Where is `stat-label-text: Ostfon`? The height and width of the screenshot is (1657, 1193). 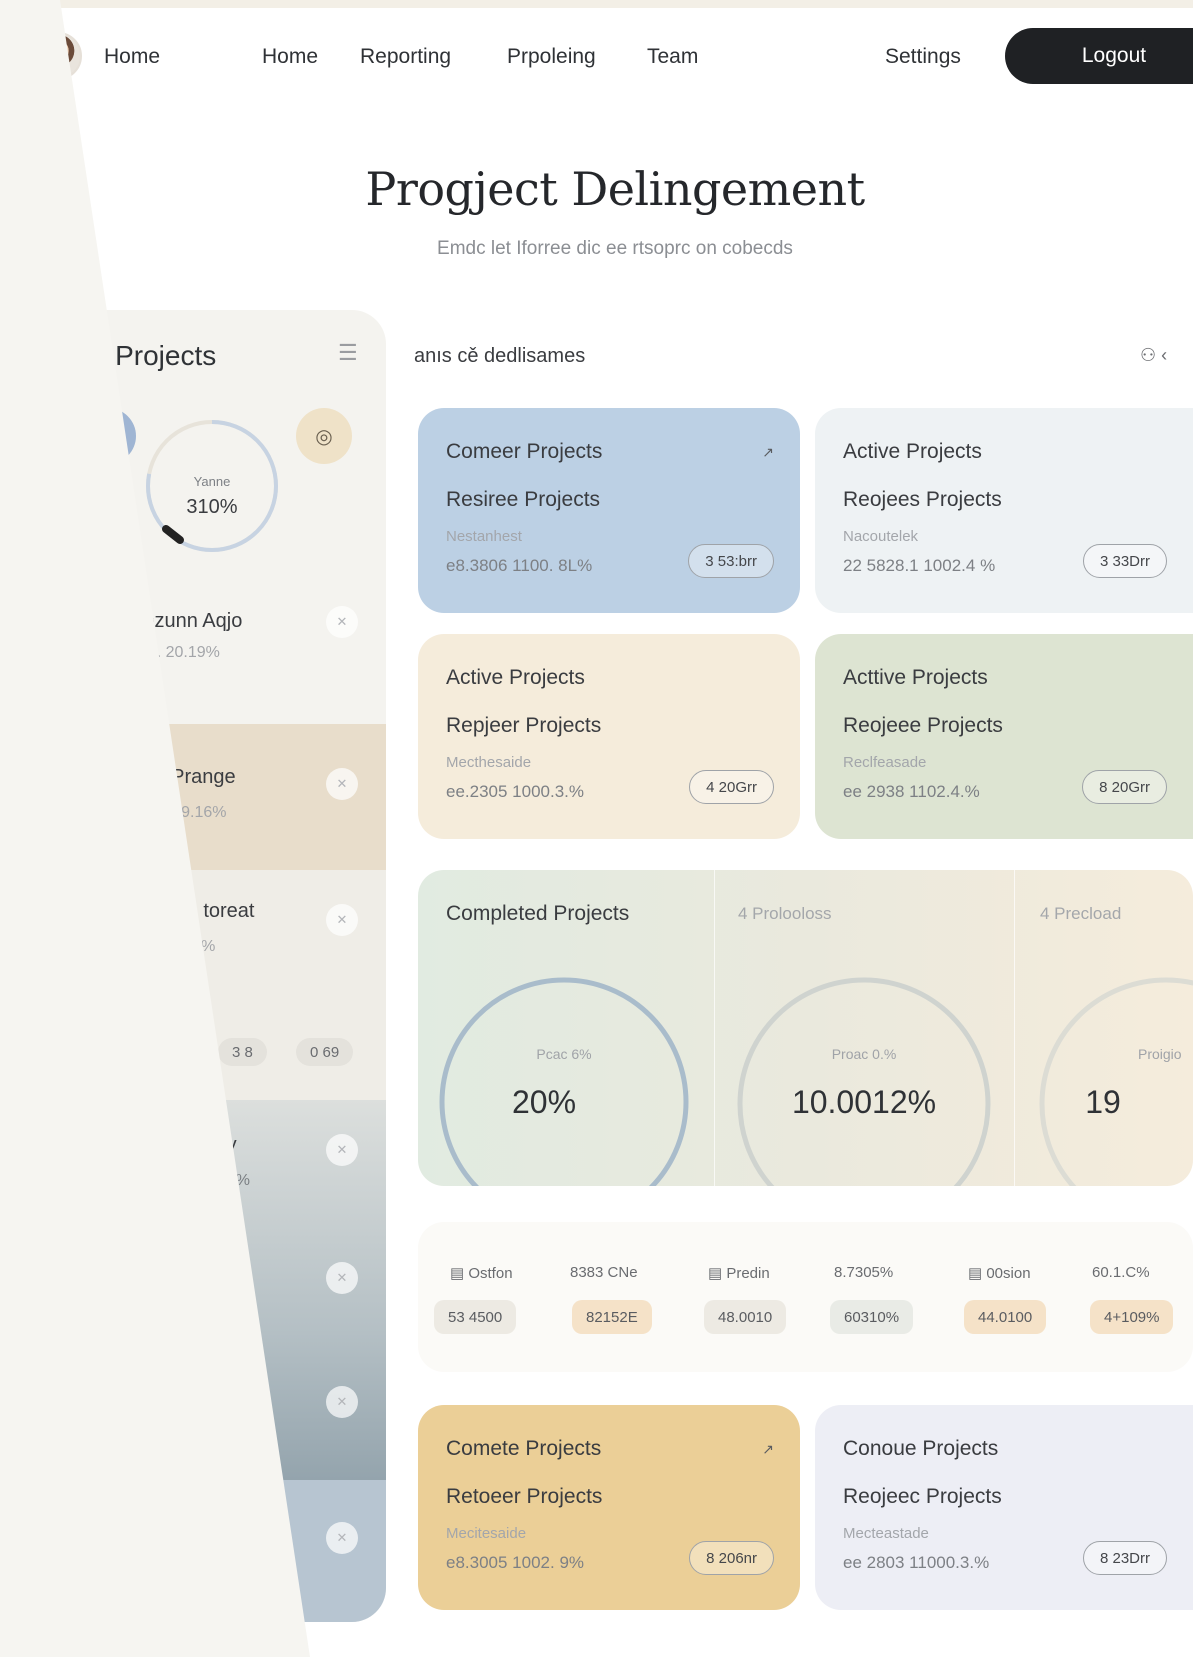 stat-label-text: Ostfon is located at coordinates (490, 1273).